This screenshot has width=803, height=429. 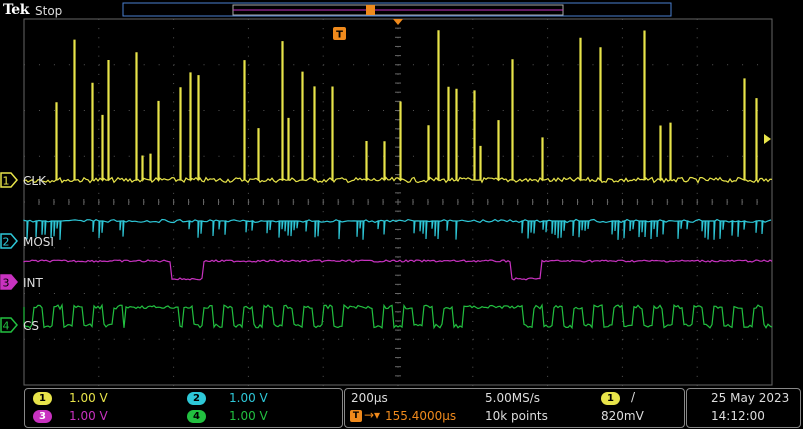 I want to click on ch2-marker: 2, so click(x=9, y=241).